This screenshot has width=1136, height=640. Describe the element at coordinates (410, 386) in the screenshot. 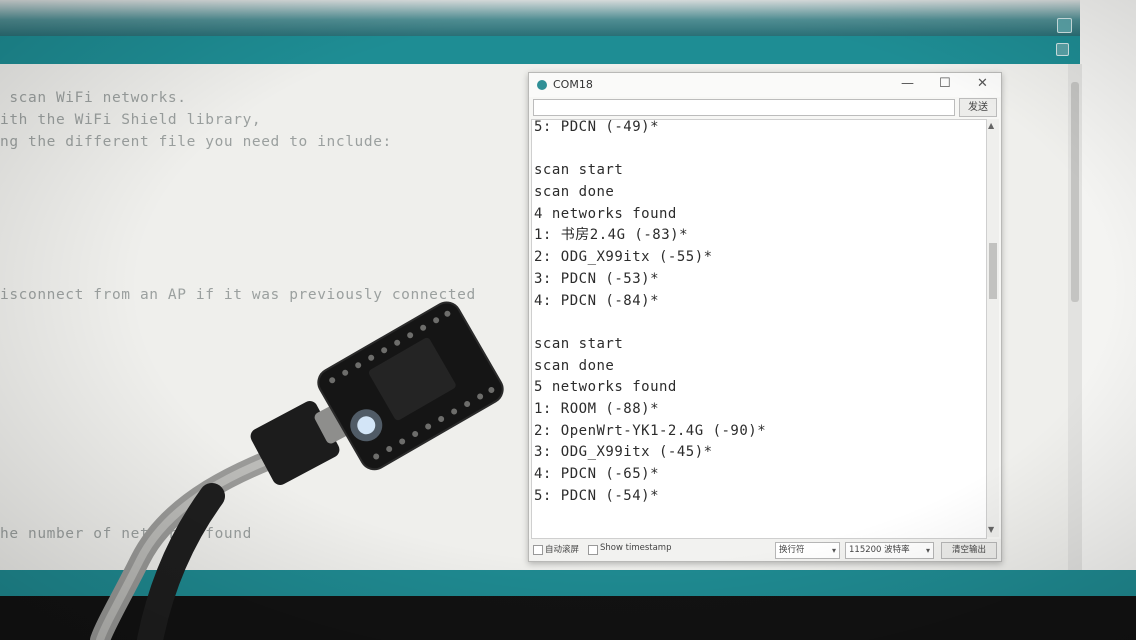

I see `dev-board-icon` at that location.